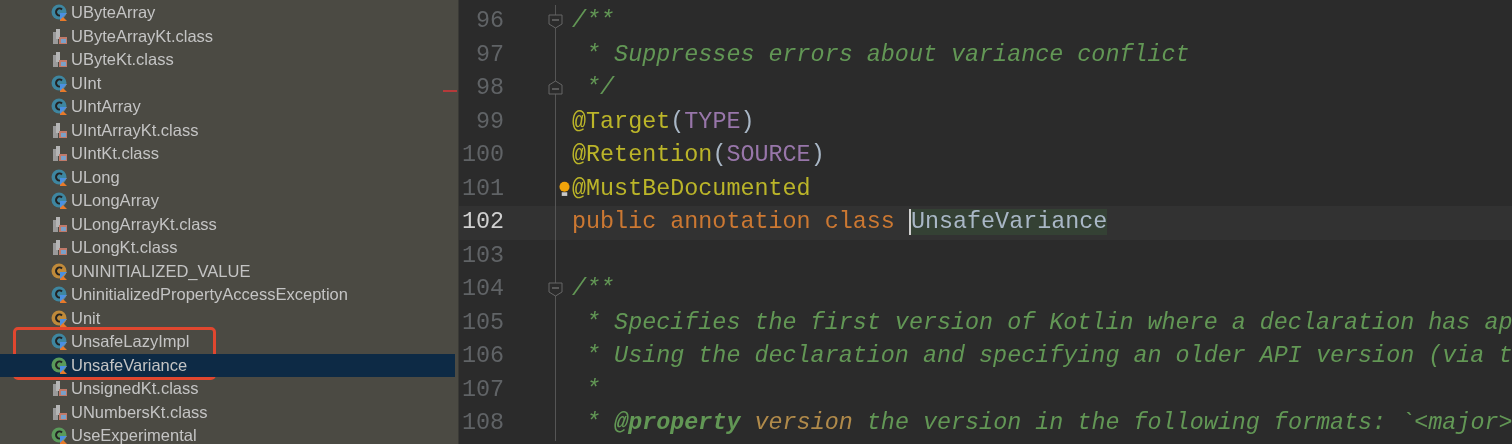 This screenshot has height=444, width=1512. Describe the element at coordinates (229, 177) in the screenshot. I see `tree-item: ULong` at that location.